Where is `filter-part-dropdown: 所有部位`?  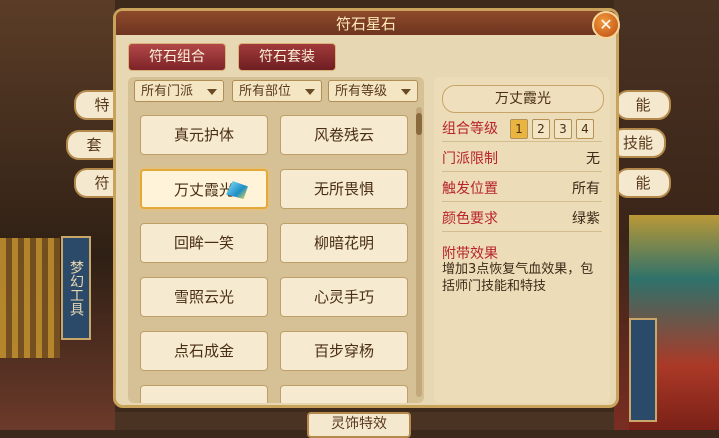
filter-part-dropdown: 所有部位 is located at coordinates (277, 91).